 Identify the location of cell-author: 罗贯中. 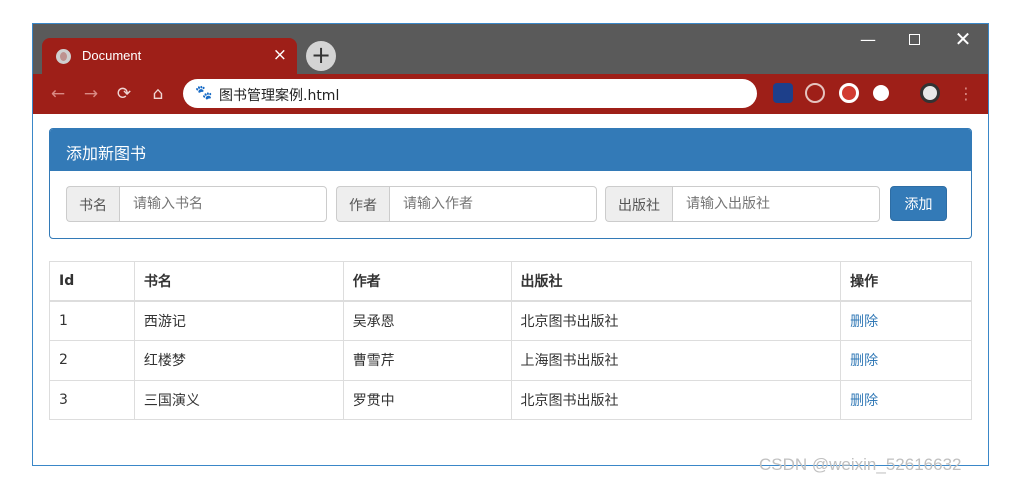
(427, 399).